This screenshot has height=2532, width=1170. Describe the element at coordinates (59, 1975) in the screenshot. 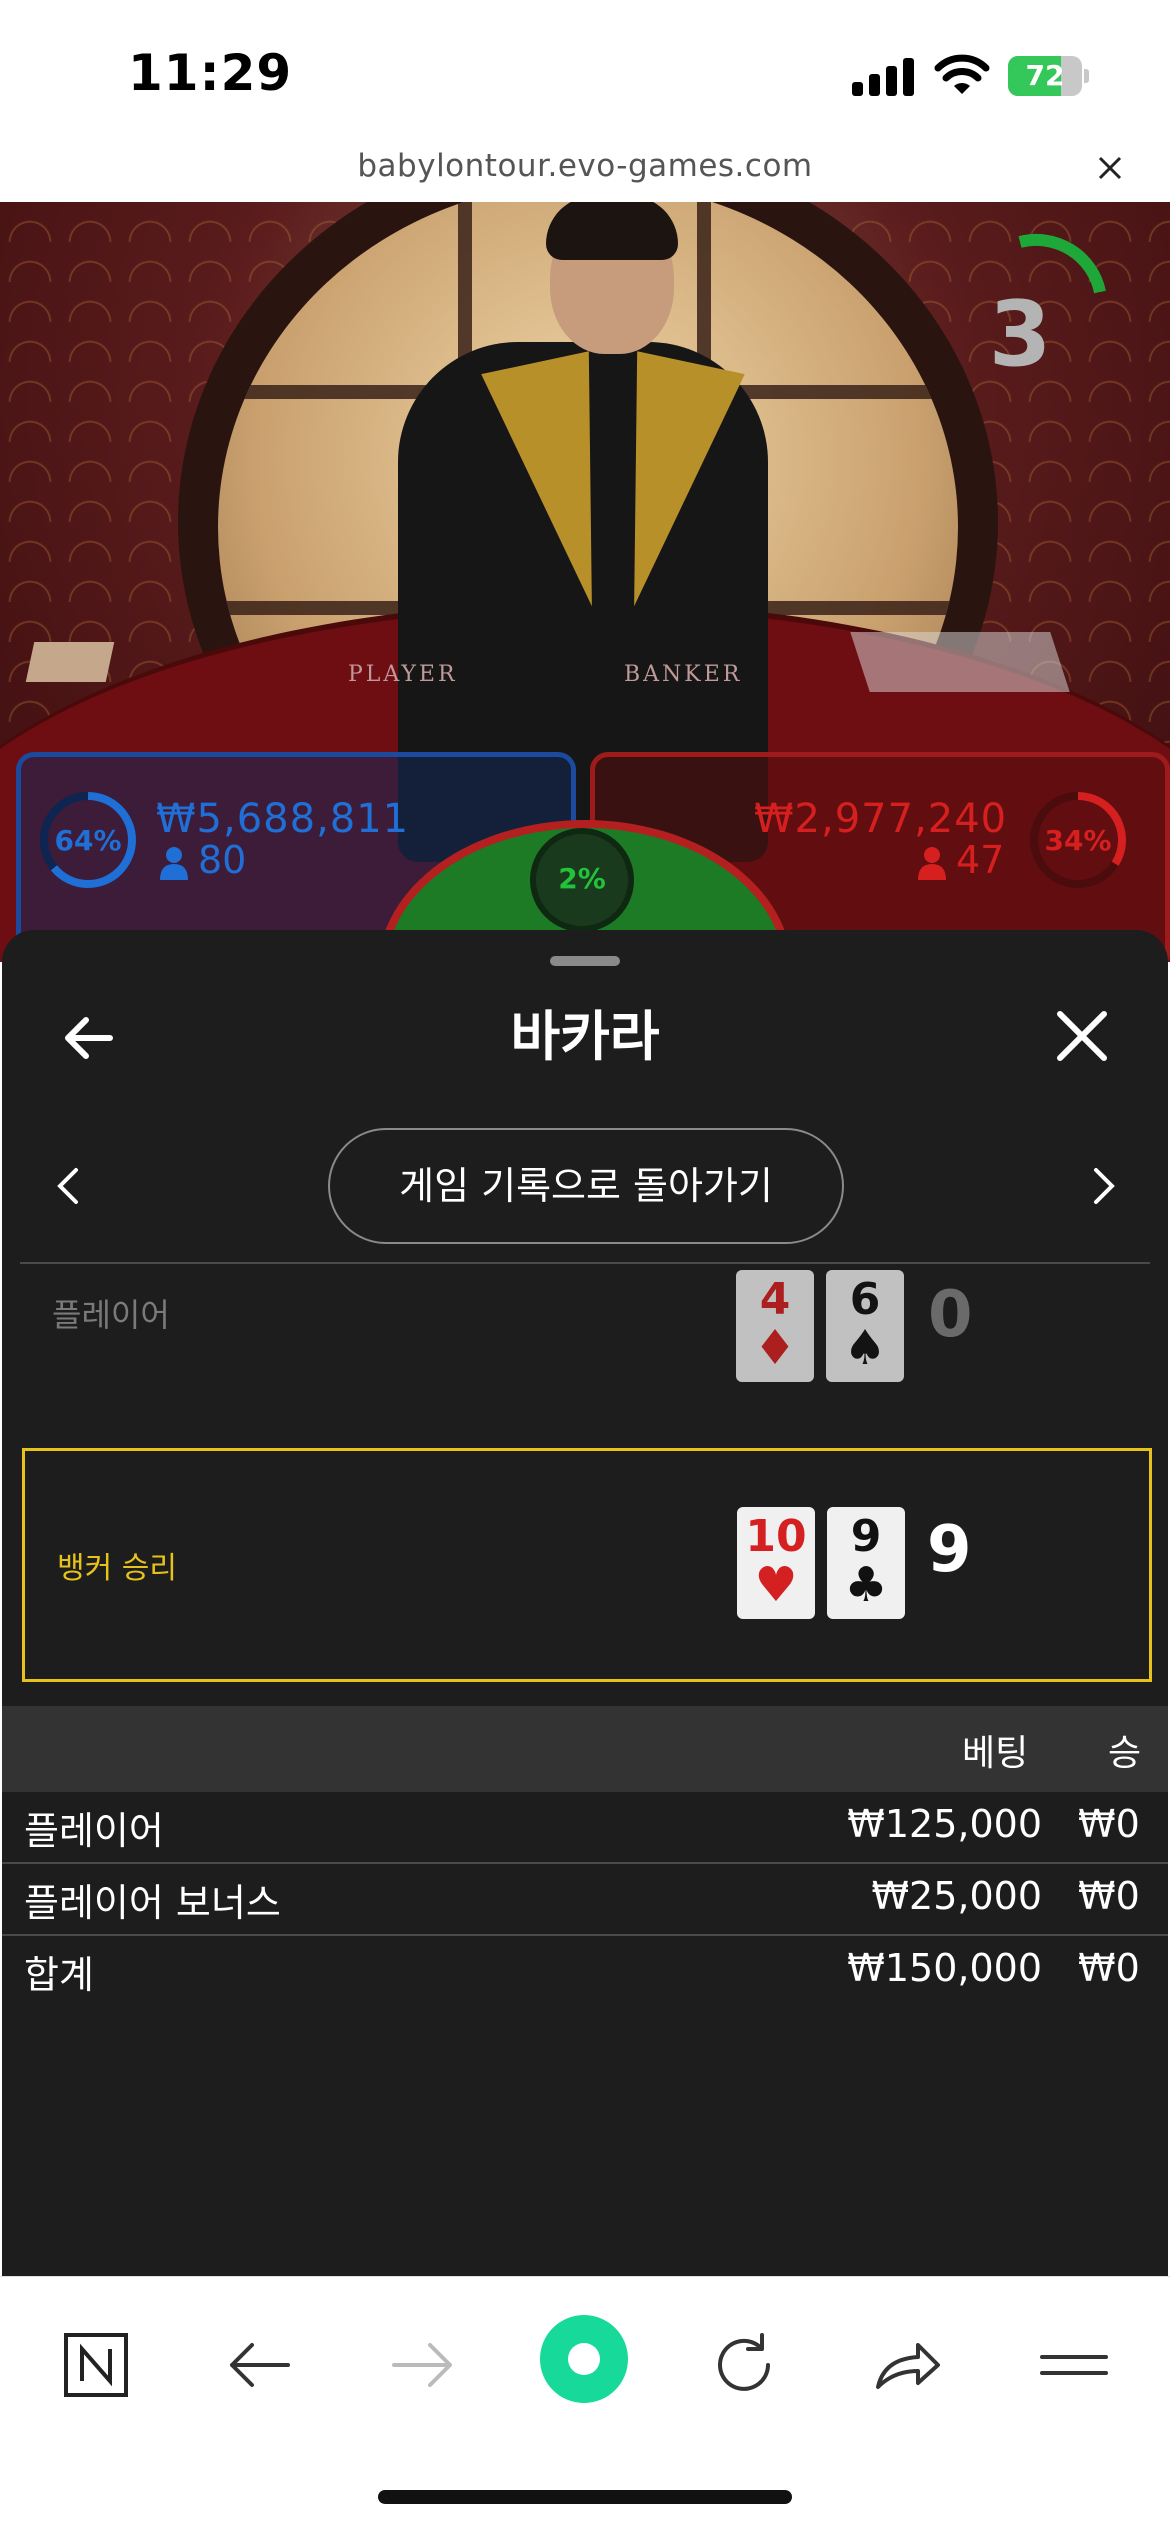

I see `bet-name: 합계` at that location.